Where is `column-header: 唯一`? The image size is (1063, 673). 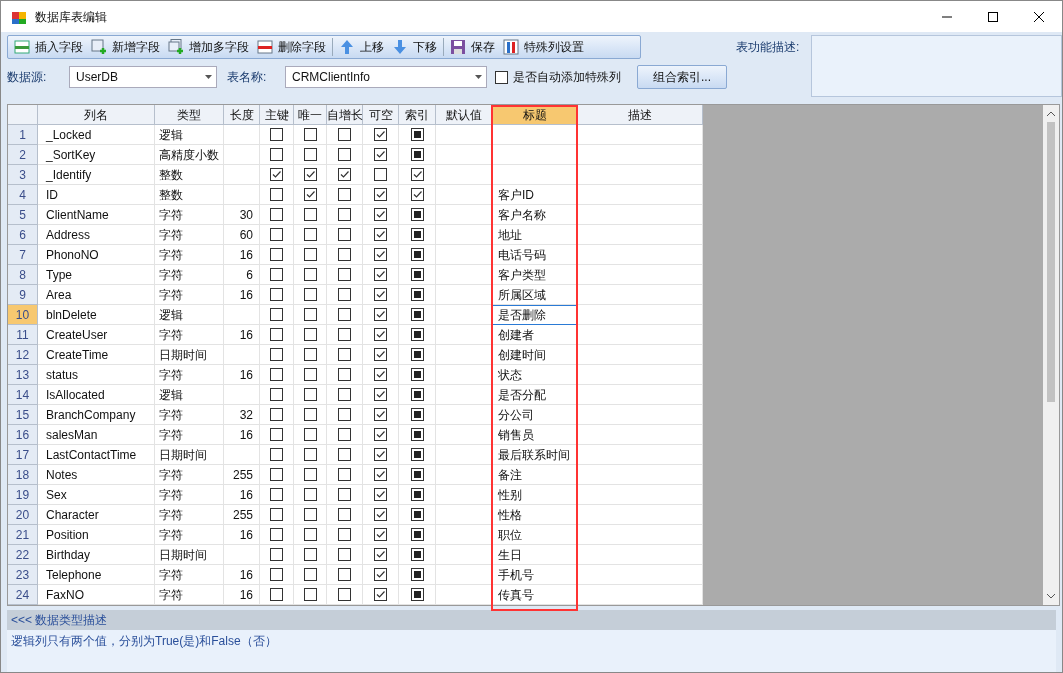
column-header: 唯一 is located at coordinates (310, 115).